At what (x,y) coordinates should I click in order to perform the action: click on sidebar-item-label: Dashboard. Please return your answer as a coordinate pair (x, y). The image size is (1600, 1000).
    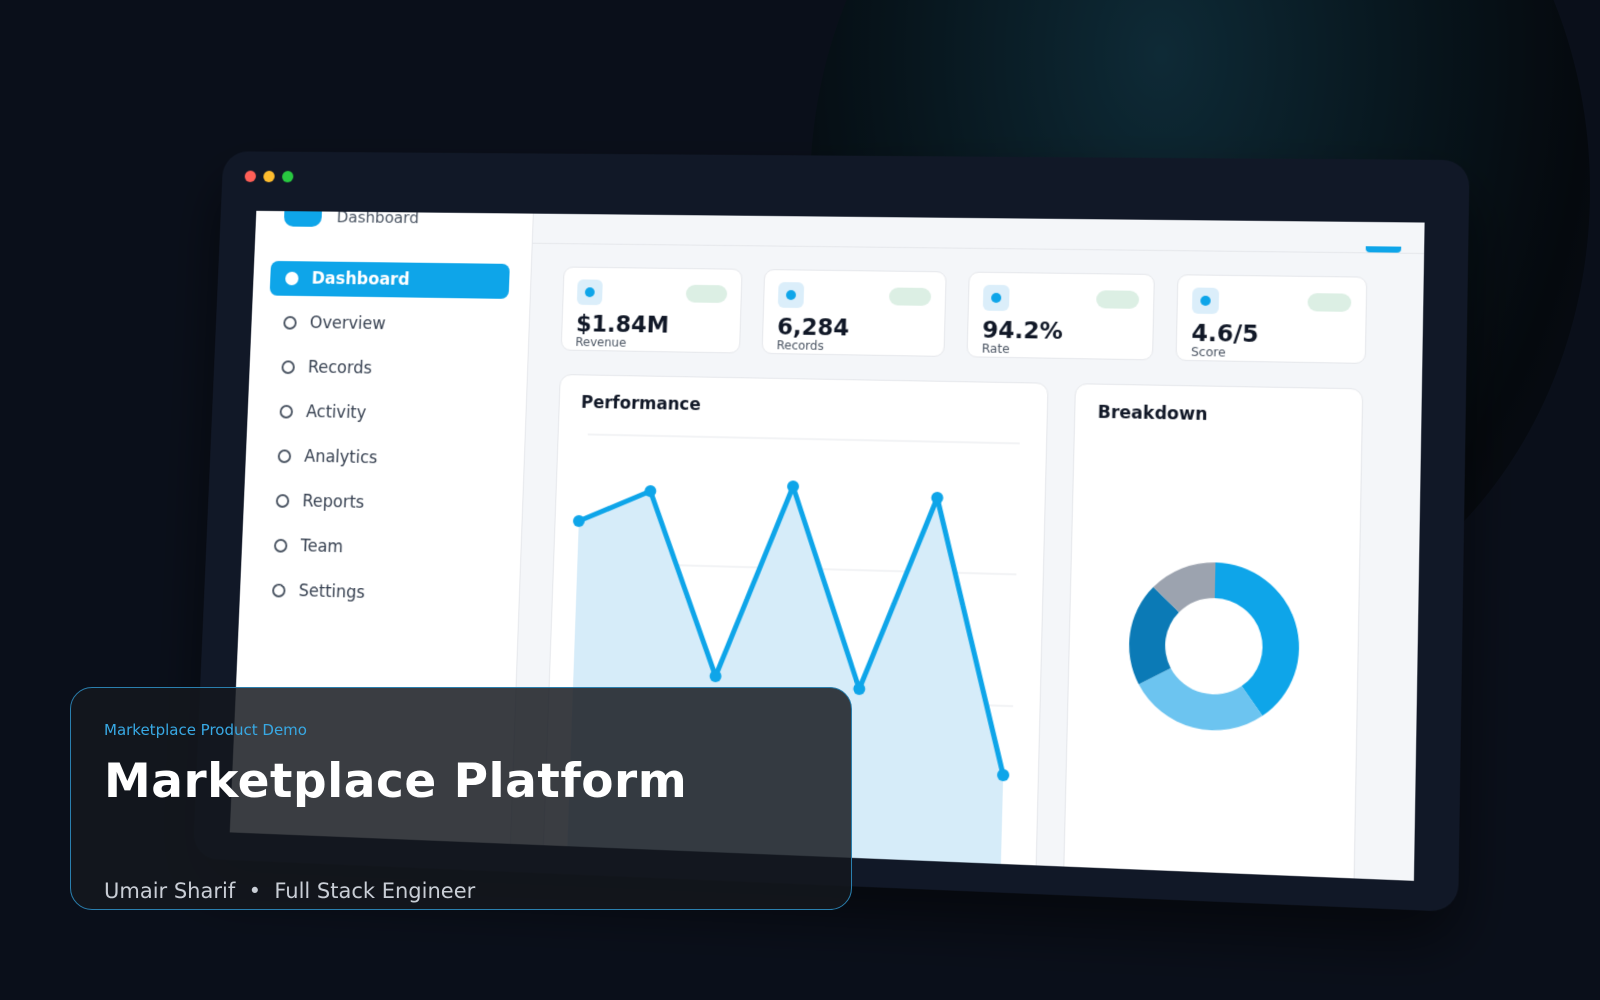
    Looking at the image, I should click on (361, 279).